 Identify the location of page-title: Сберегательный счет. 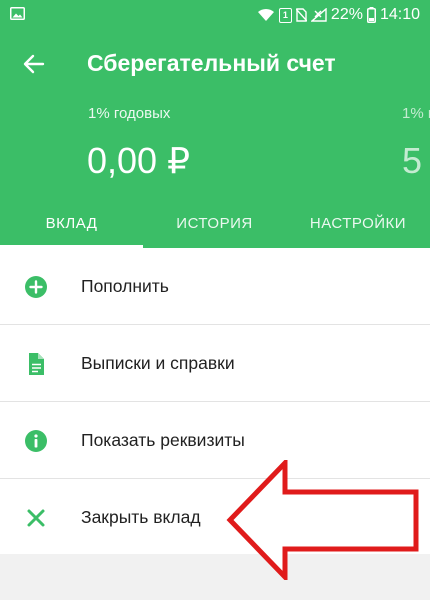
(211, 63).